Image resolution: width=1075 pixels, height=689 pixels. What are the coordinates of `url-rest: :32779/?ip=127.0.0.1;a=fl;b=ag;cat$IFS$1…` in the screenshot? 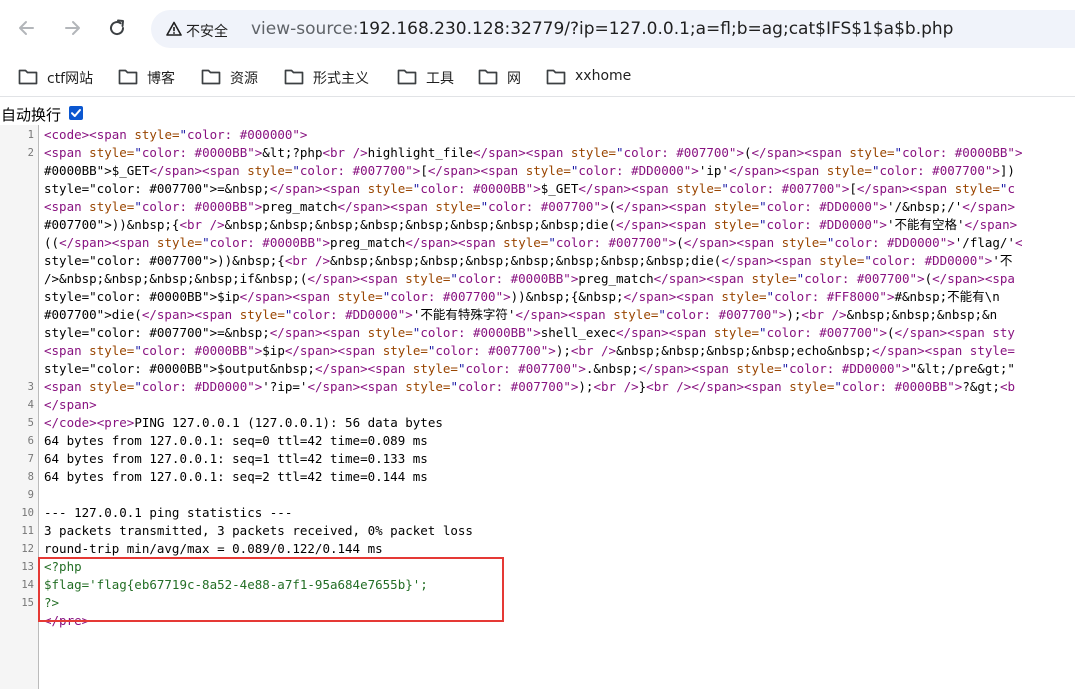 It's located at (729, 29).